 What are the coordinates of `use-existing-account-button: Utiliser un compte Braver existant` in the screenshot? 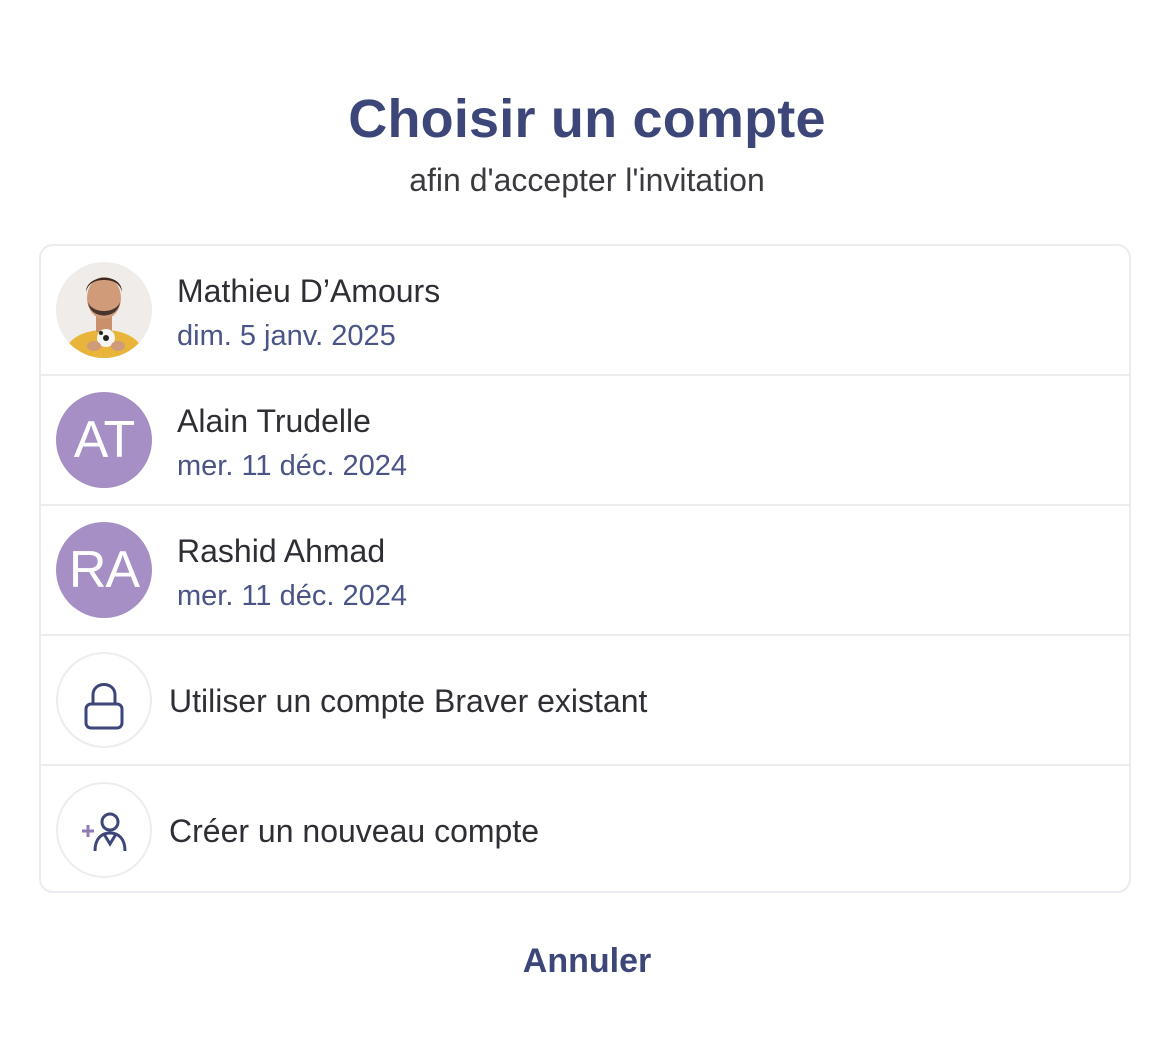 It's located at (585, 701).